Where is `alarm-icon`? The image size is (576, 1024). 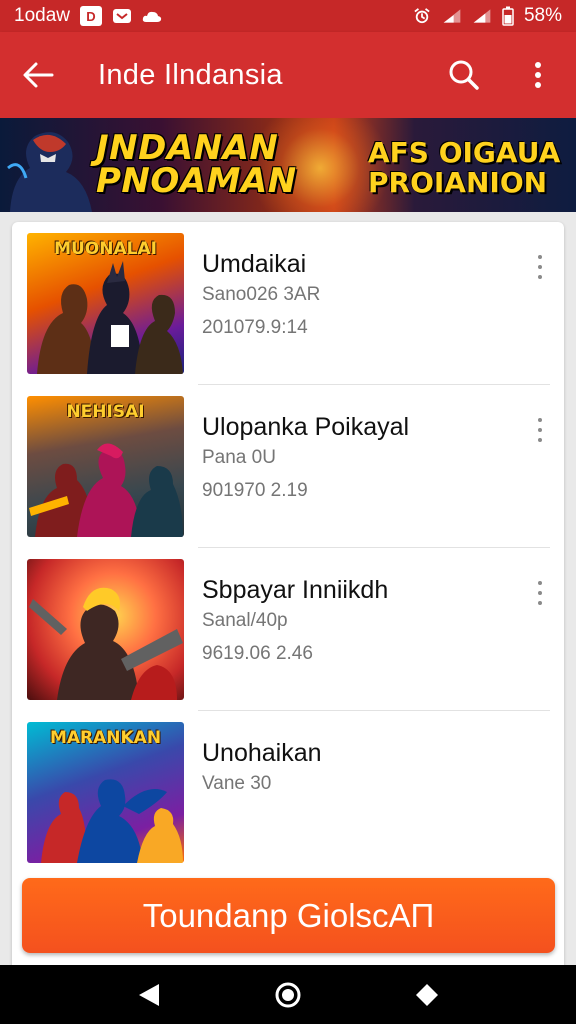
alarm-icon is located at coordinates (422, 16).